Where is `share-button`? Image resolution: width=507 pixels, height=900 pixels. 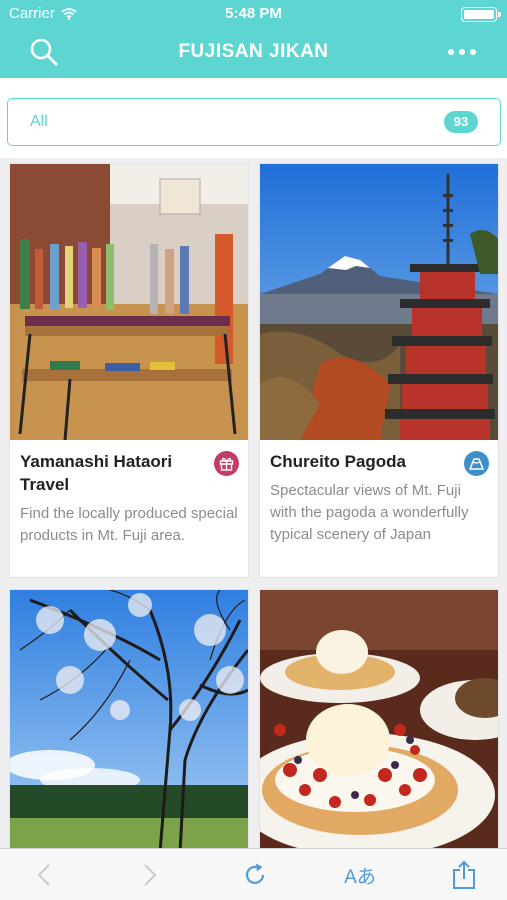 share-button is located at coordinates (464, 874).